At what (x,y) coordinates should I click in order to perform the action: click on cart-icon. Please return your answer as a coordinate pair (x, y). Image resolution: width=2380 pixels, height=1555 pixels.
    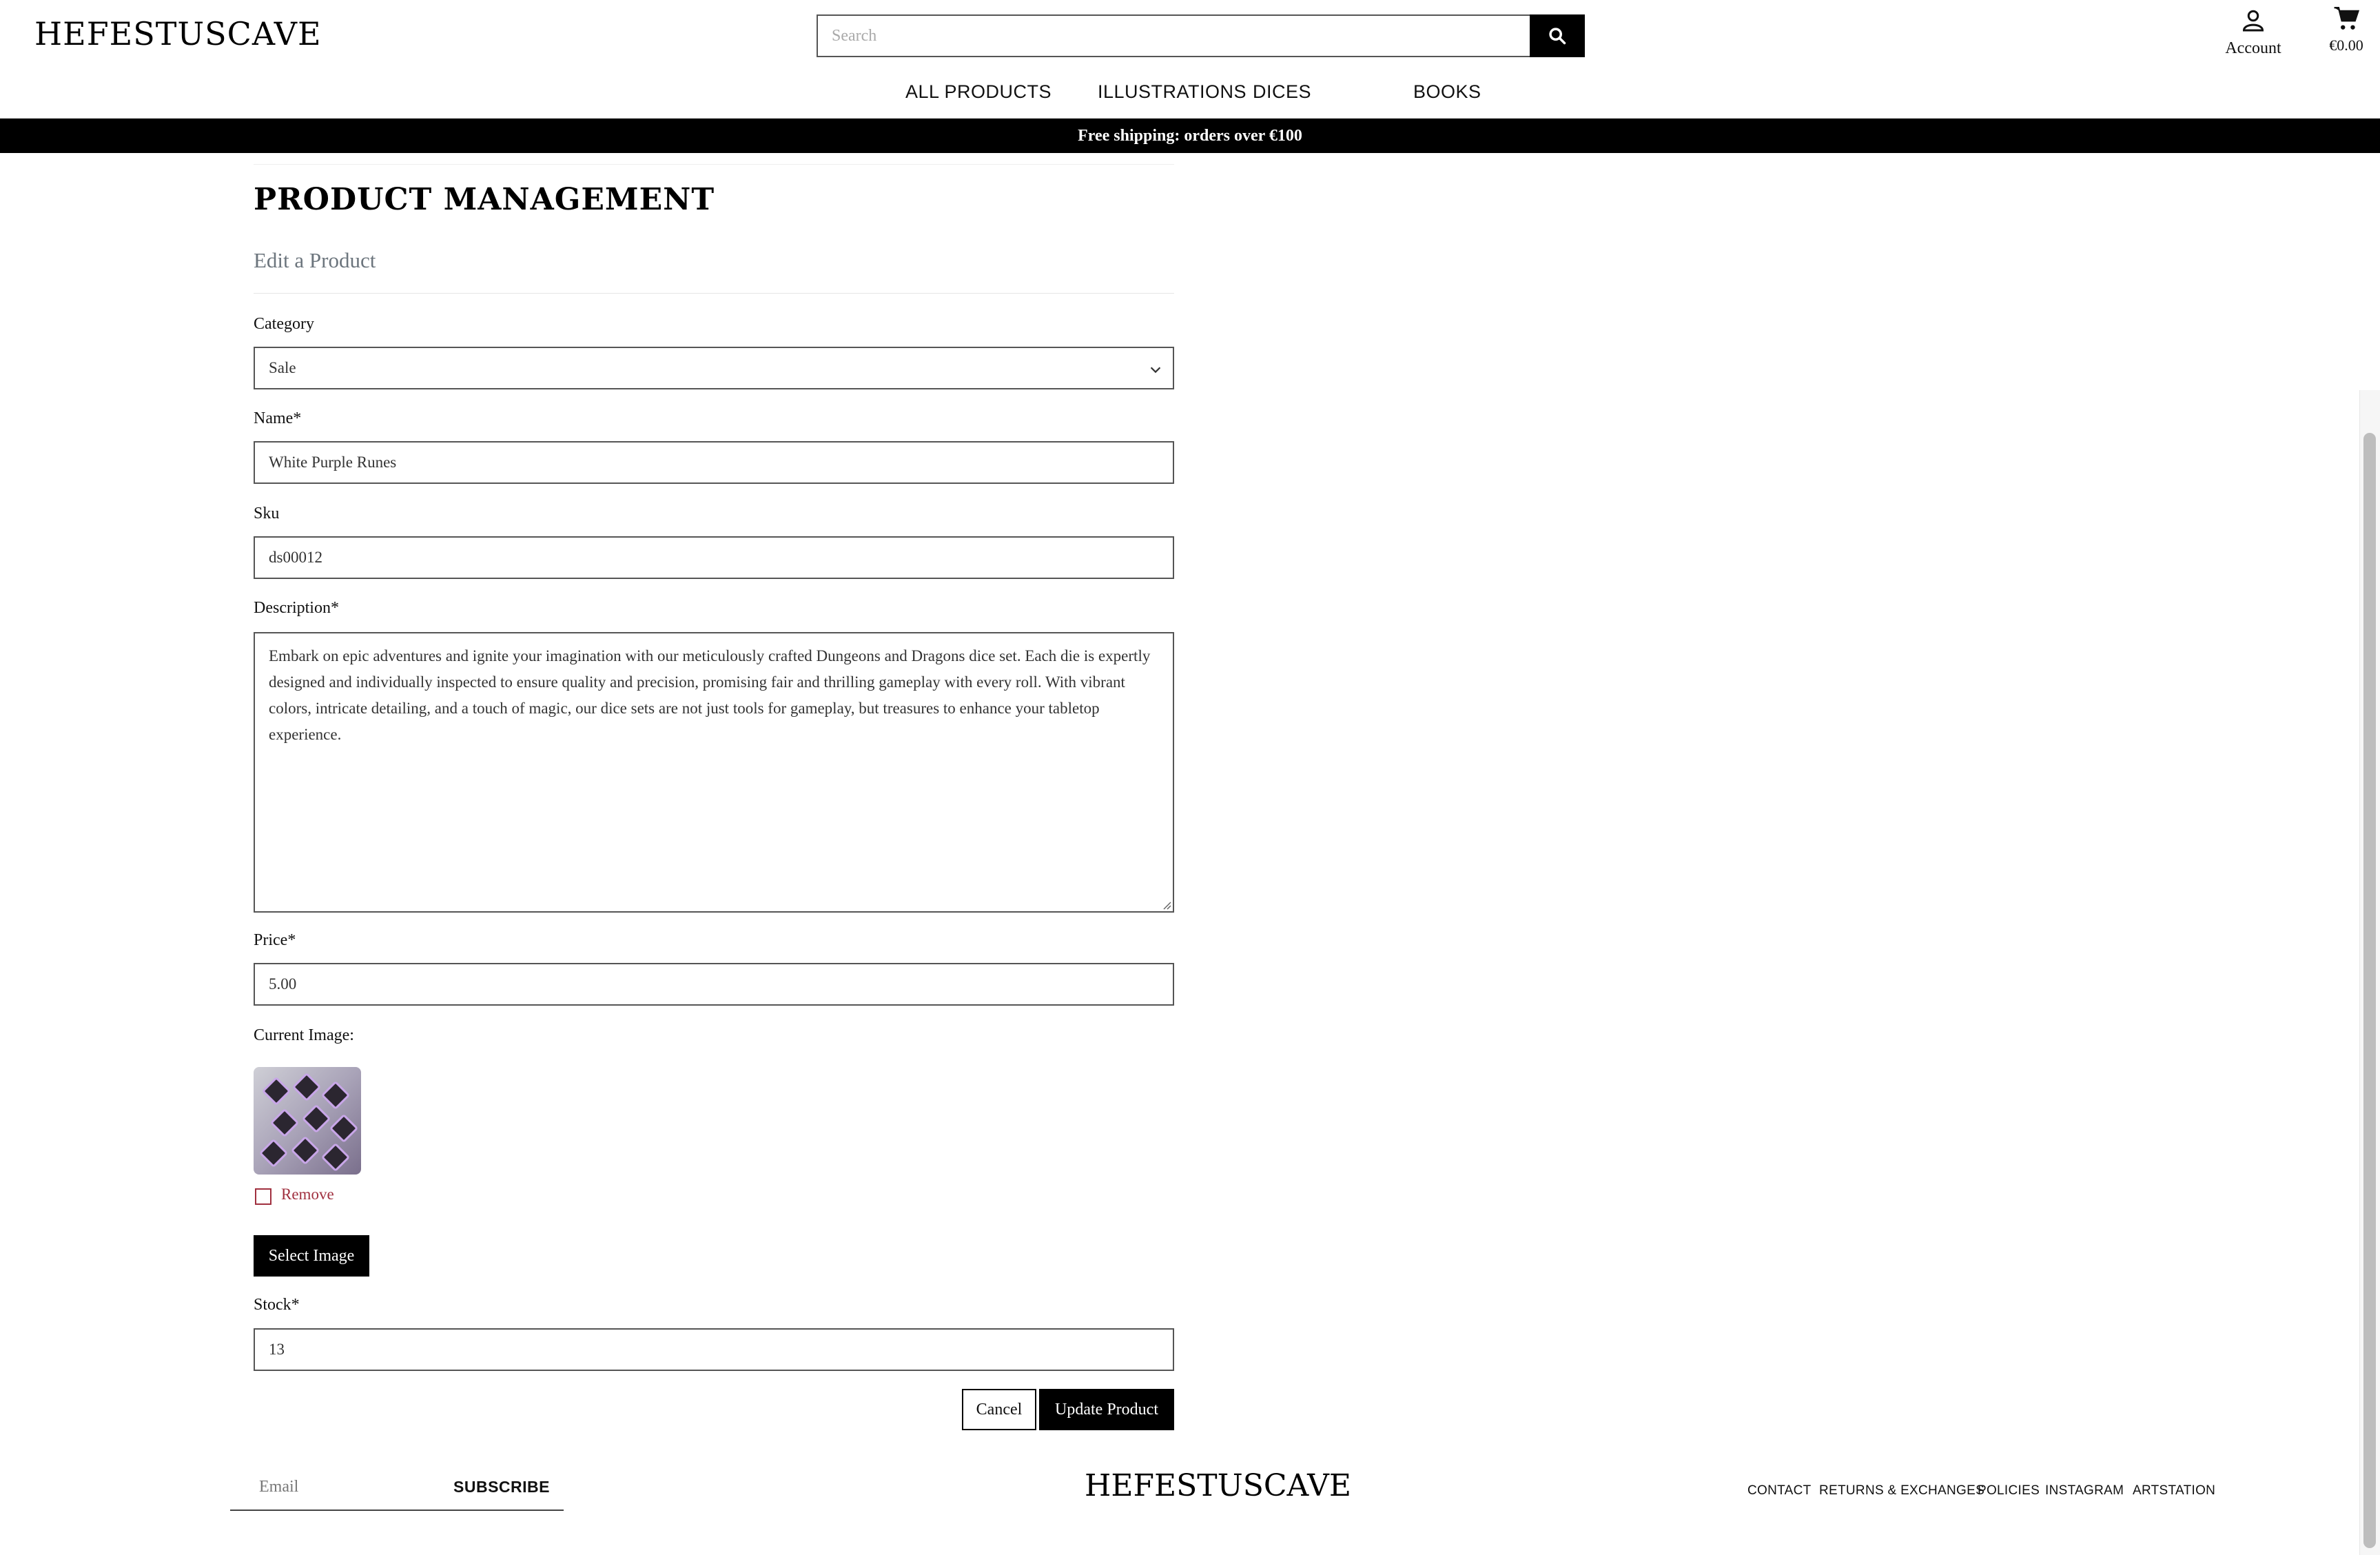
    Looking at the image, I should click on (2347, 18).